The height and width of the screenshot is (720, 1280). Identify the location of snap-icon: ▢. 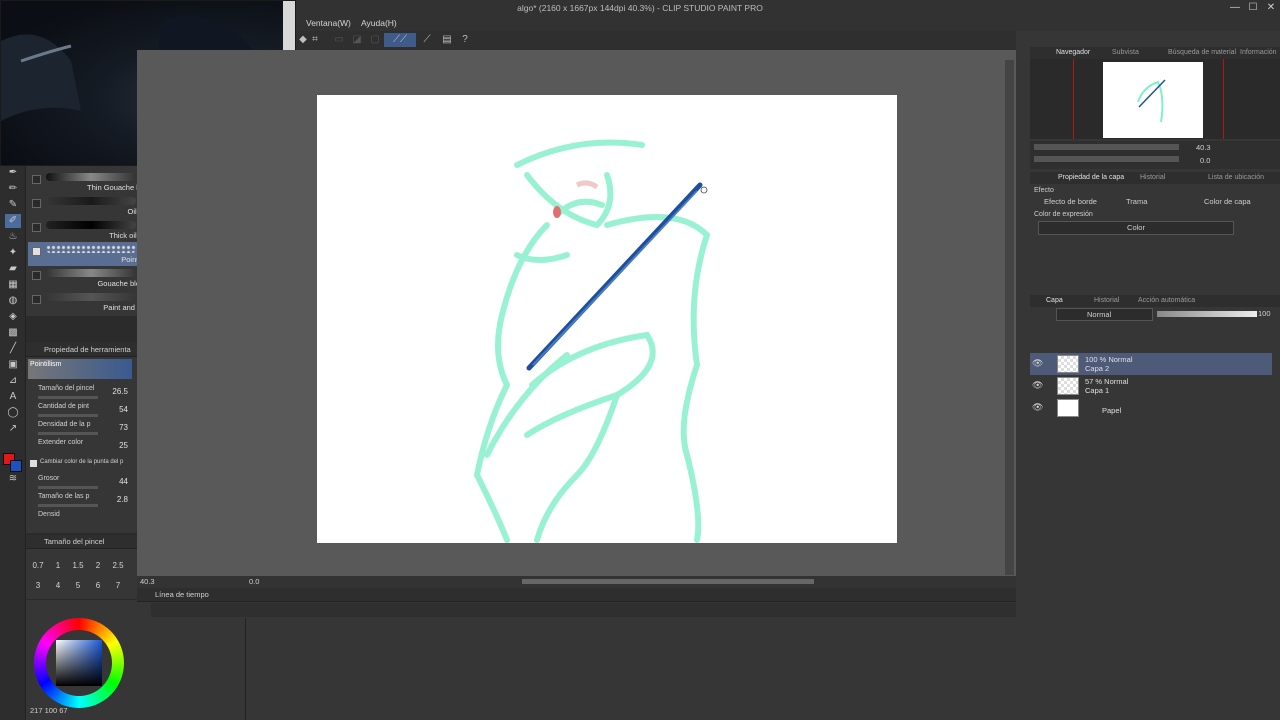
(375, 40).